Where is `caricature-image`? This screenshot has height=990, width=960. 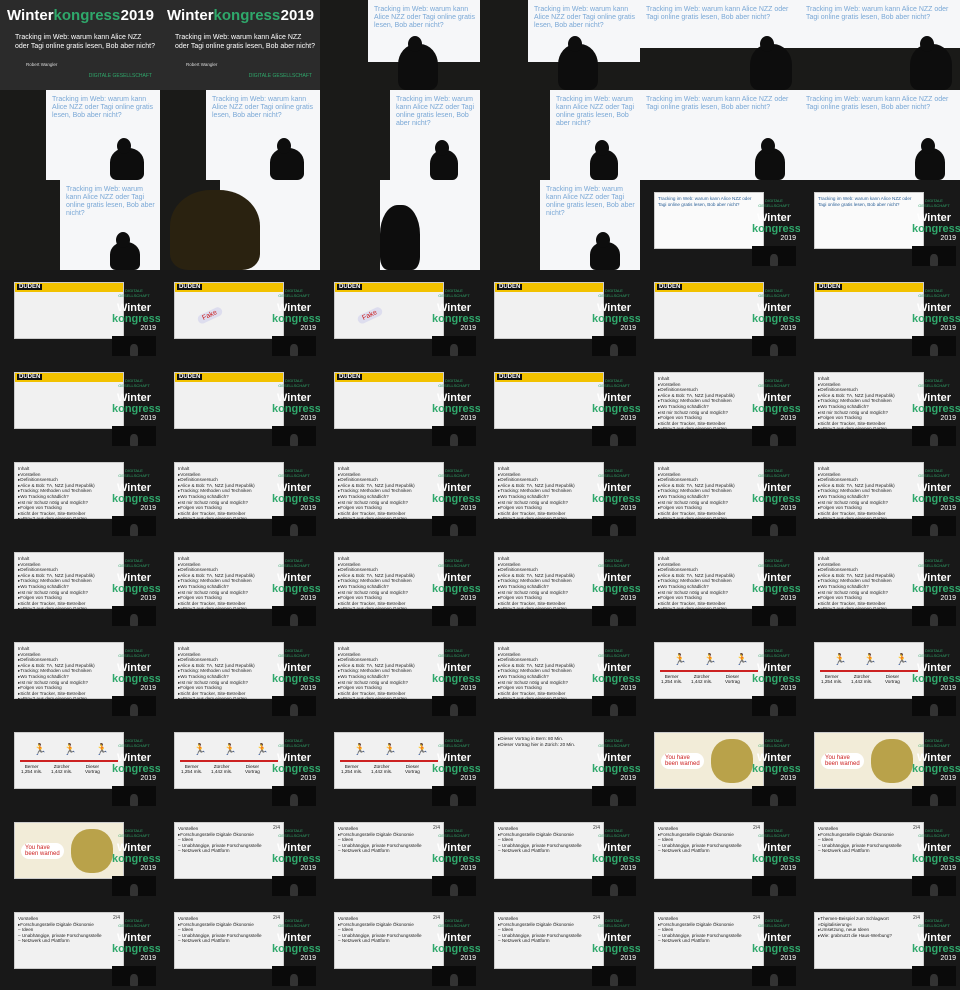 caricature-image is located at coordinates (92, 851).